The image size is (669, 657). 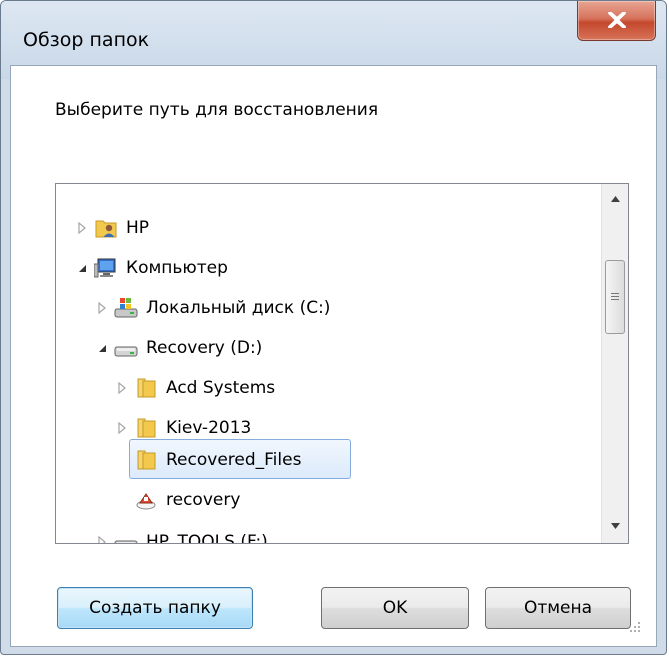 What do you see at coordinates (558, 608) in the screenshot?
I see `cancel-button: Отмена` at bounding box center [558, 608].